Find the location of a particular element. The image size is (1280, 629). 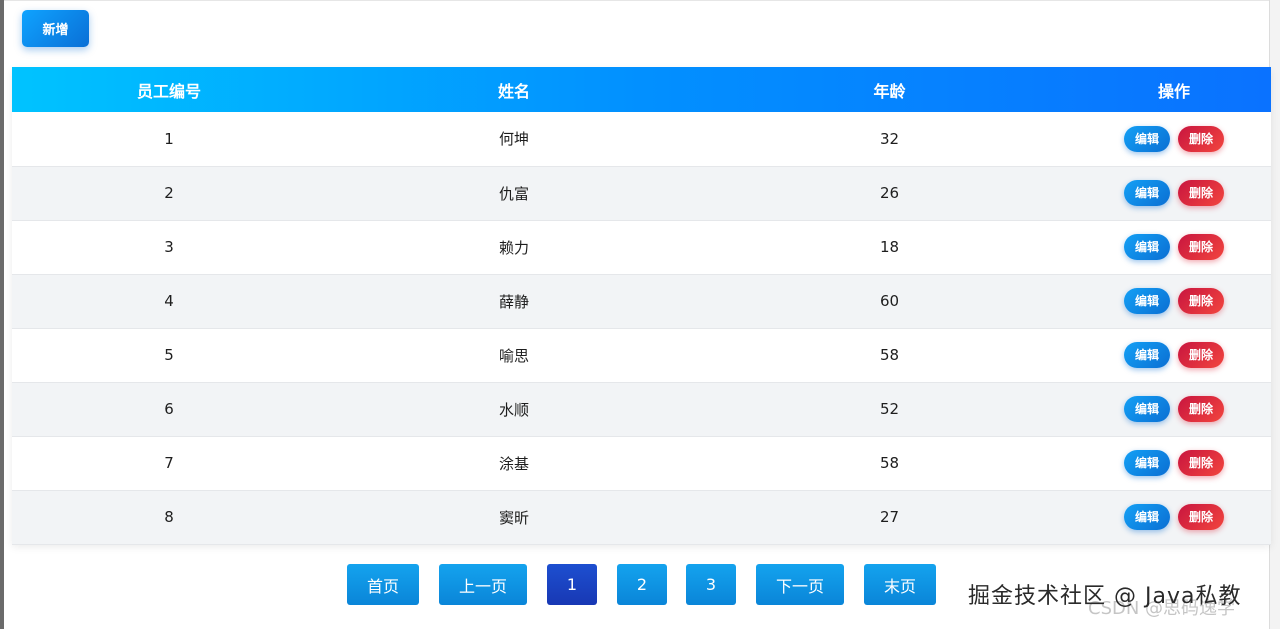

cell-employee-id: 4 is located at coordinates (169, 301).